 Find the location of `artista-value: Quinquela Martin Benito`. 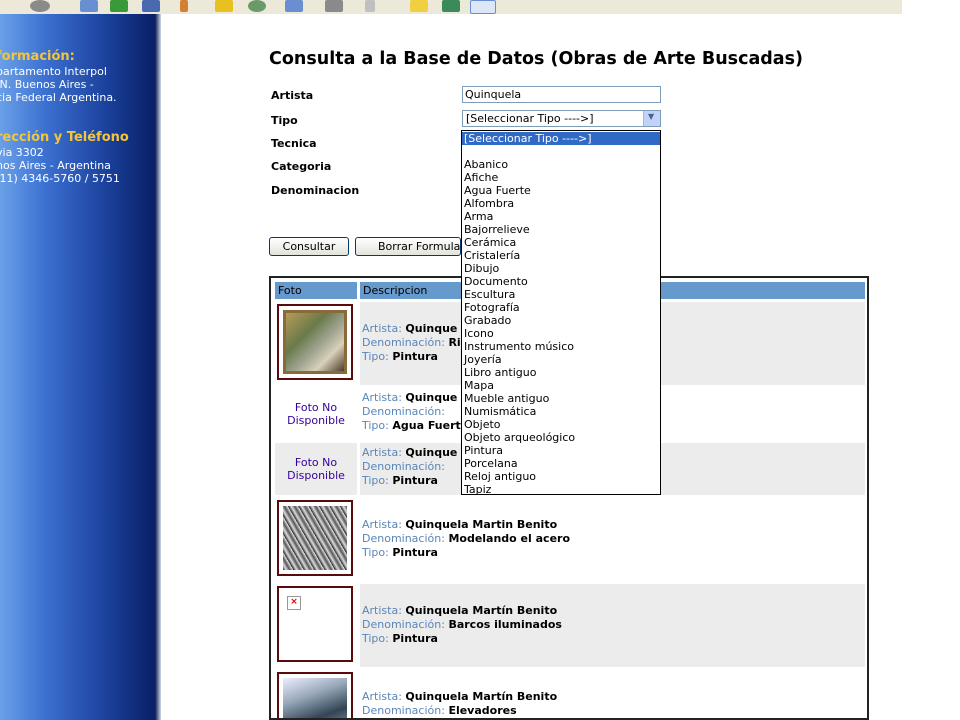

artista-value: Quinquela Martin Benito is located at coordinates (481, 524).